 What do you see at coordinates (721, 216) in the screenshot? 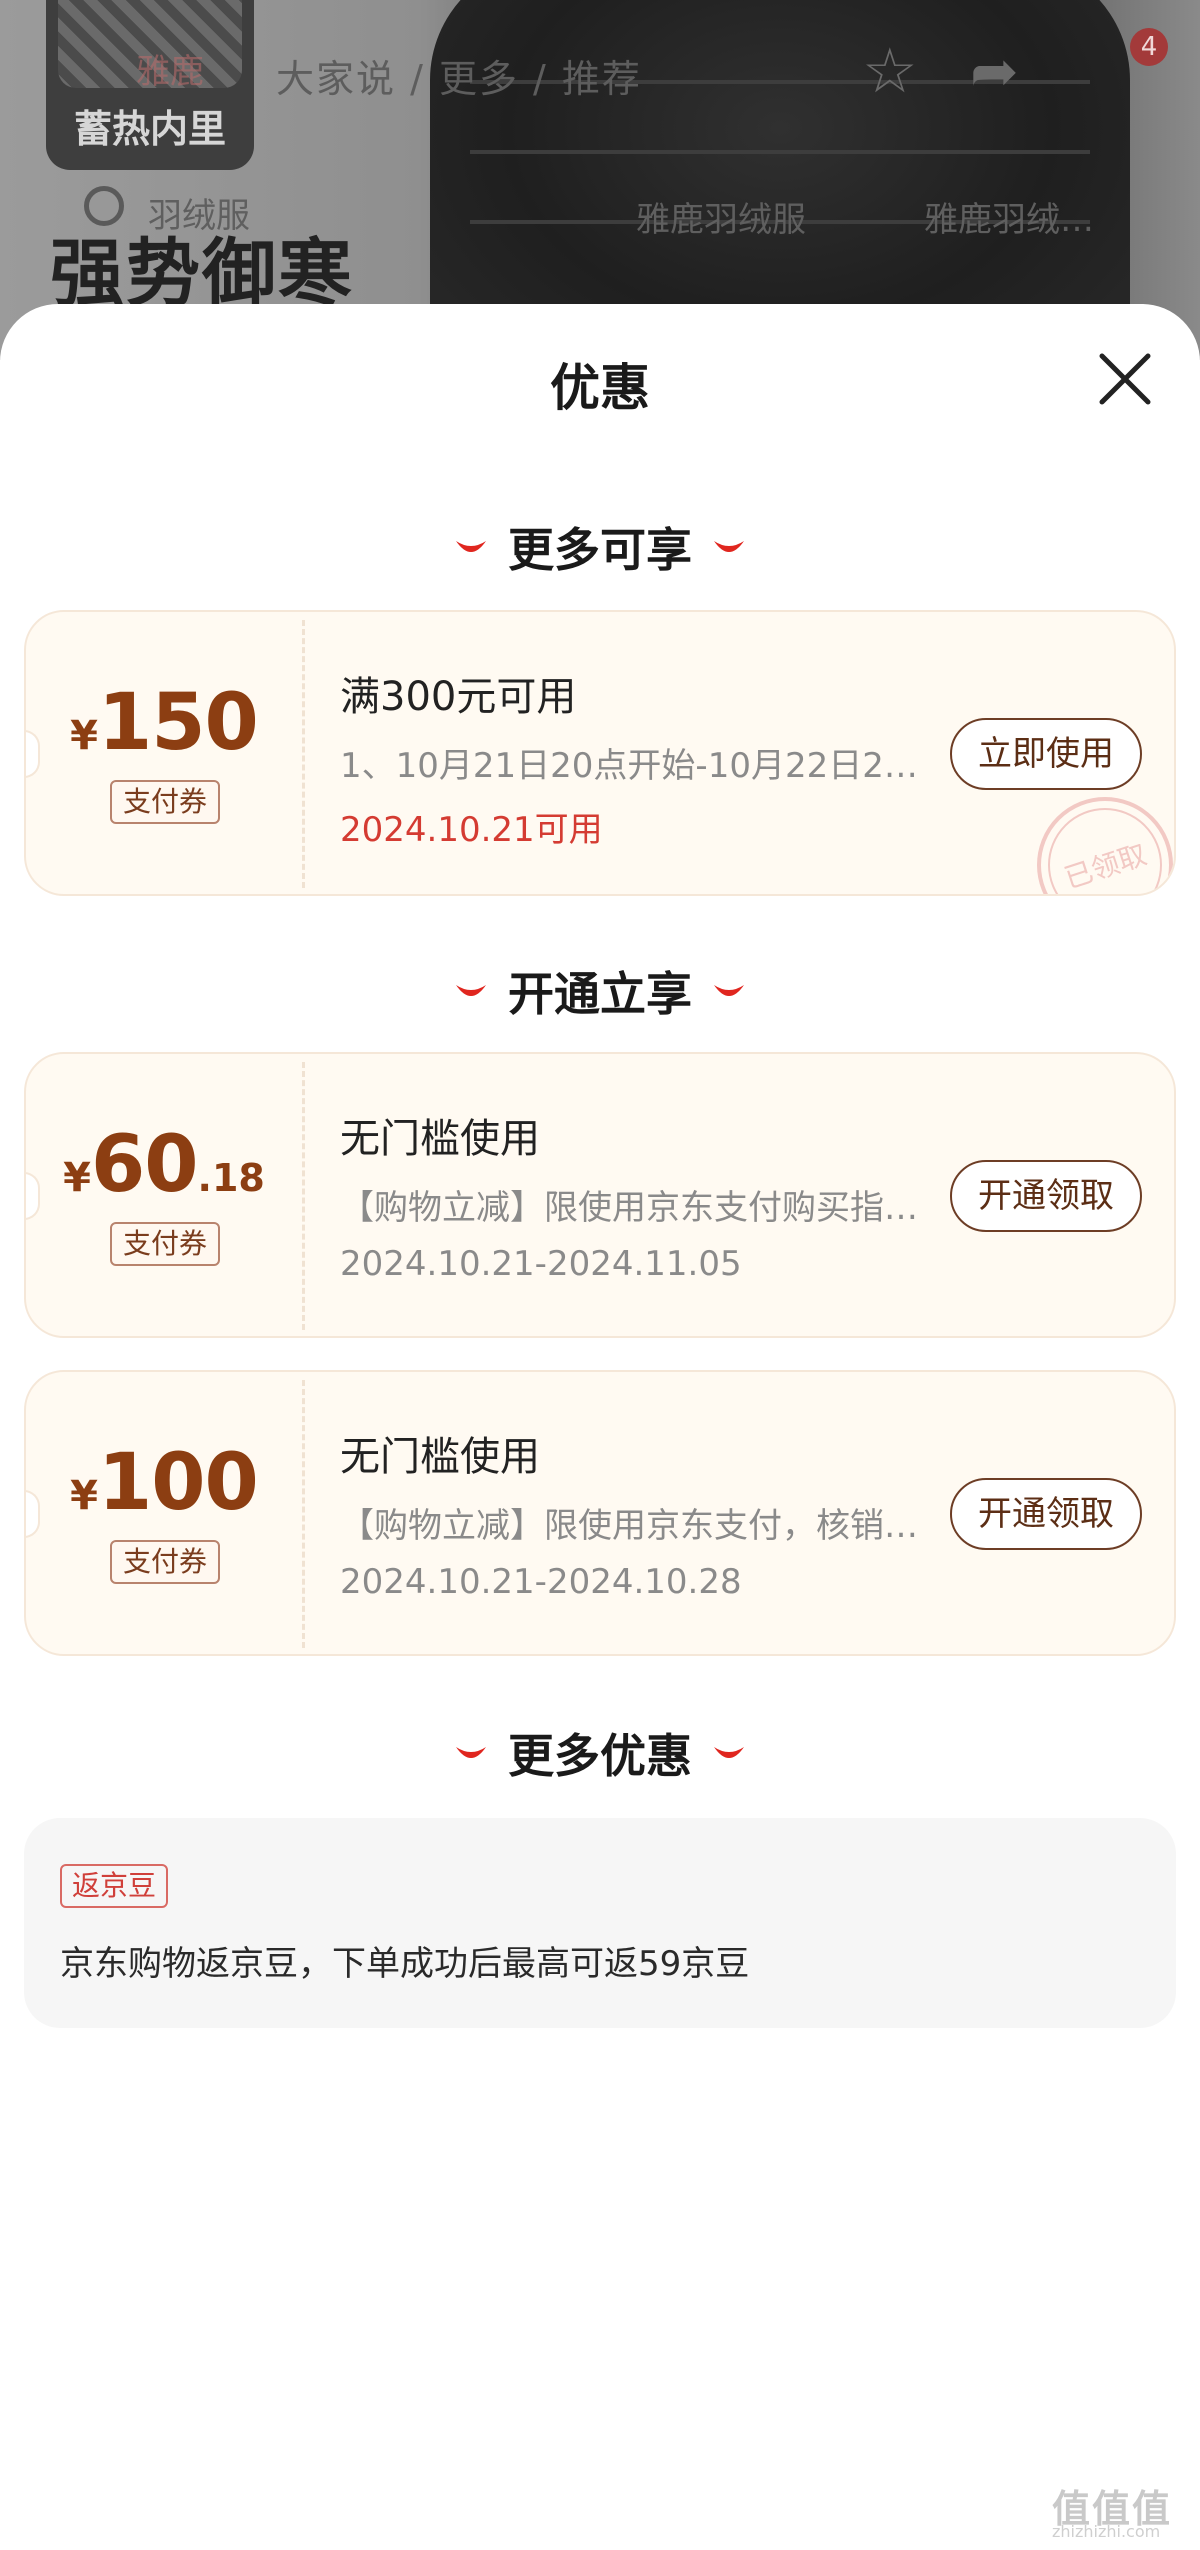
I see `related-tag: 雅鹿羽绒服` at bounding box center [721, 216].